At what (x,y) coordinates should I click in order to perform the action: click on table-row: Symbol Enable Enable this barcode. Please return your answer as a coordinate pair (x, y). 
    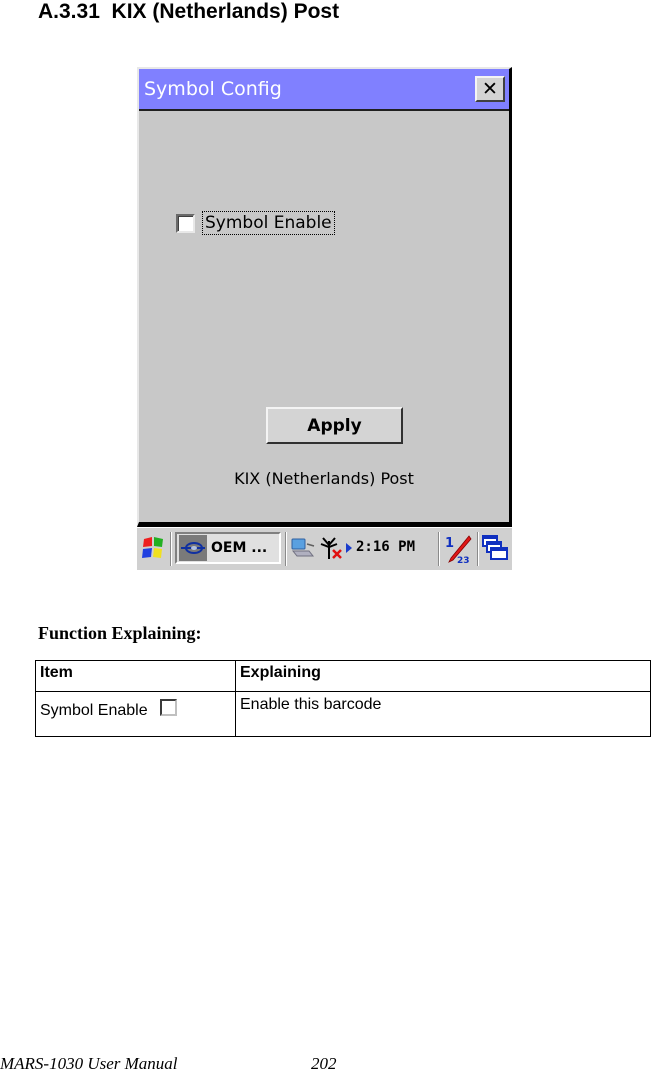
    Looking at the image, I should click on (343, 714).